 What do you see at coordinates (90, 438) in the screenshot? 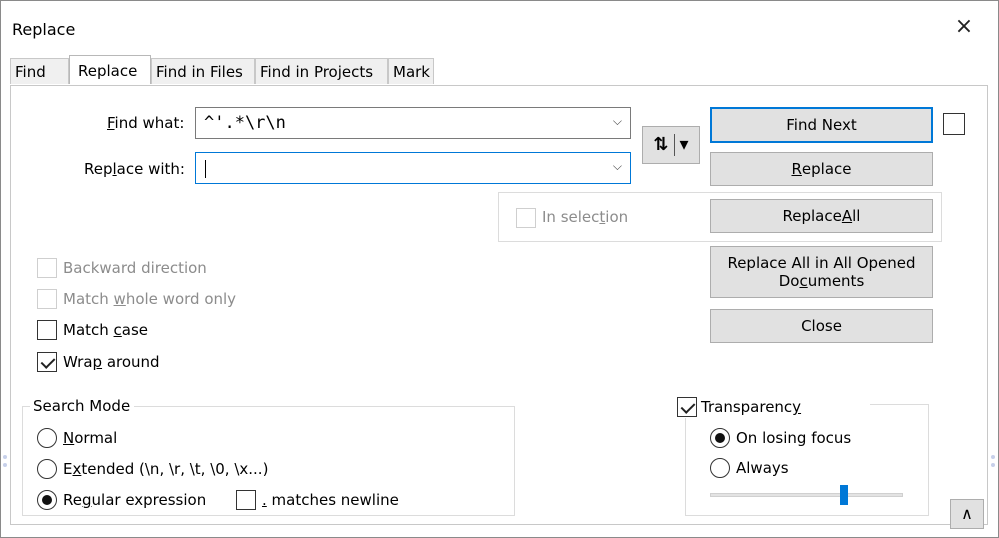
I see `radio-normal-label: Normal` at bounding box center [90, 438].